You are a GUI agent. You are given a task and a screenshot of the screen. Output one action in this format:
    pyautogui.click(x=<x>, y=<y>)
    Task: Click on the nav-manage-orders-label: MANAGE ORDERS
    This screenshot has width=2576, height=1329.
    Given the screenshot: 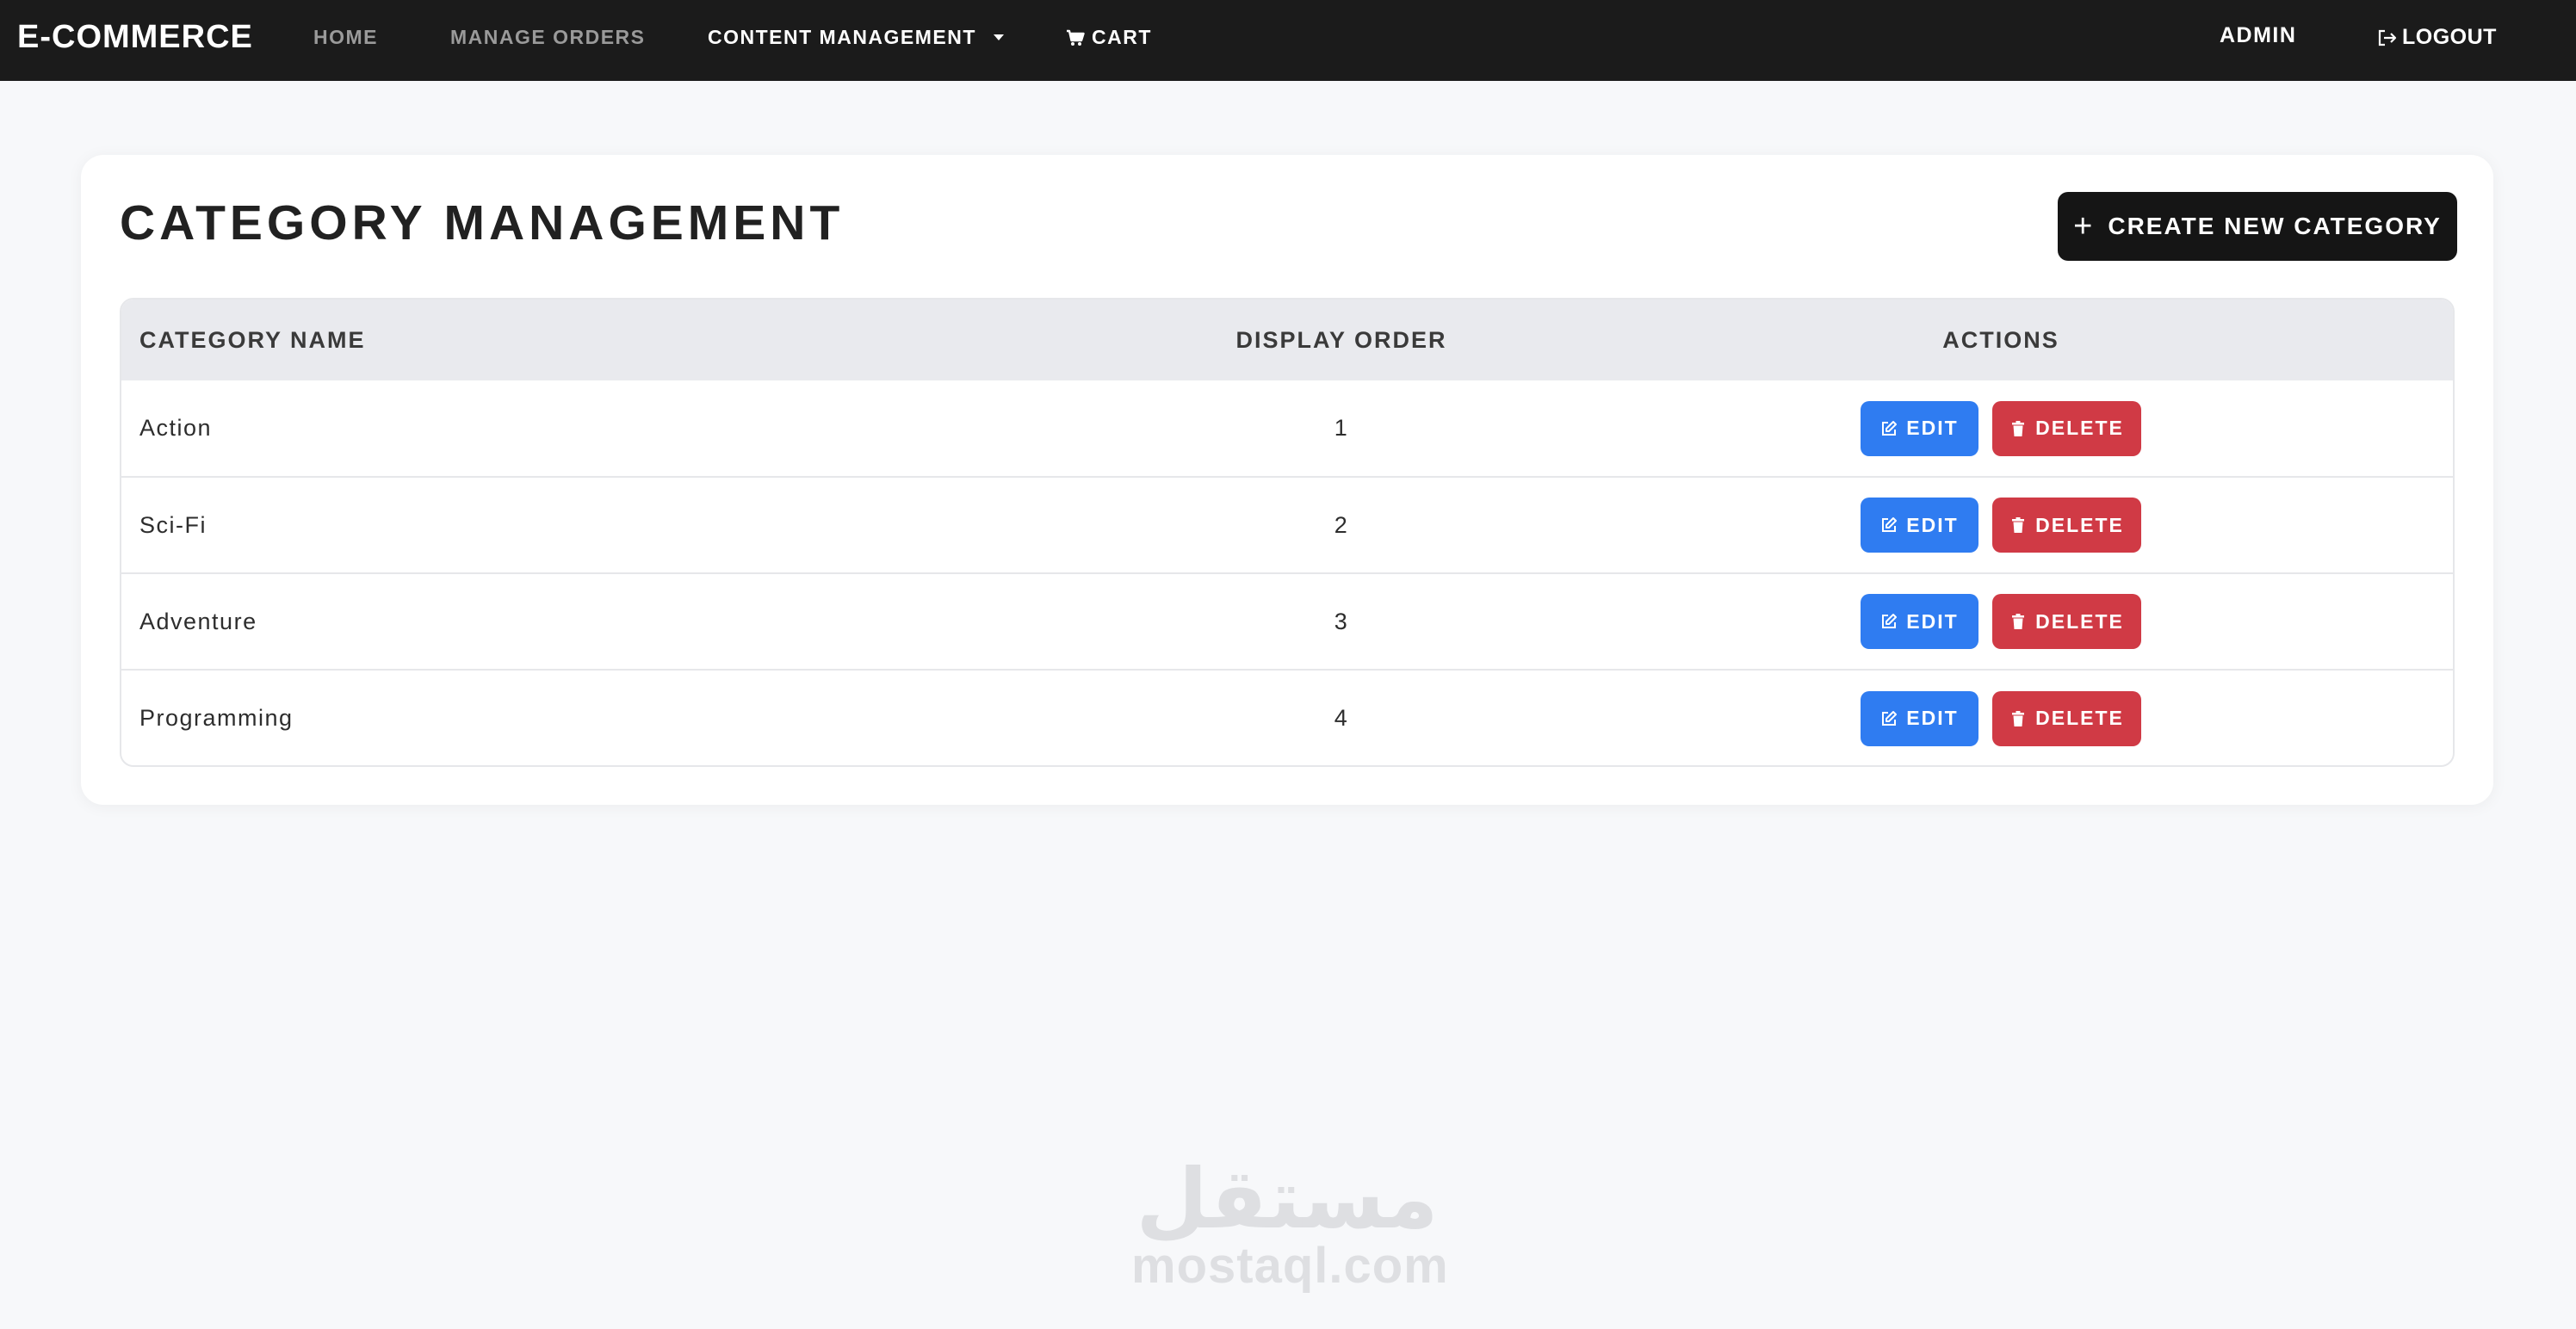 What is the action you would take?
    pyautogui.click(x=548, y=37)
    